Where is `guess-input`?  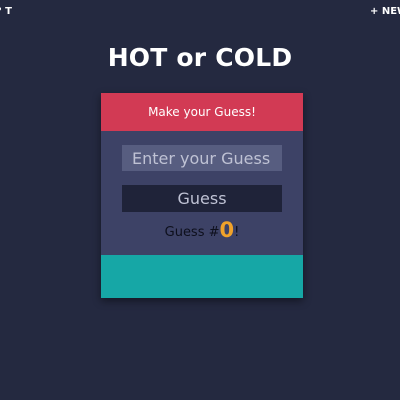 guess-input is located at coordinates (202, 158).